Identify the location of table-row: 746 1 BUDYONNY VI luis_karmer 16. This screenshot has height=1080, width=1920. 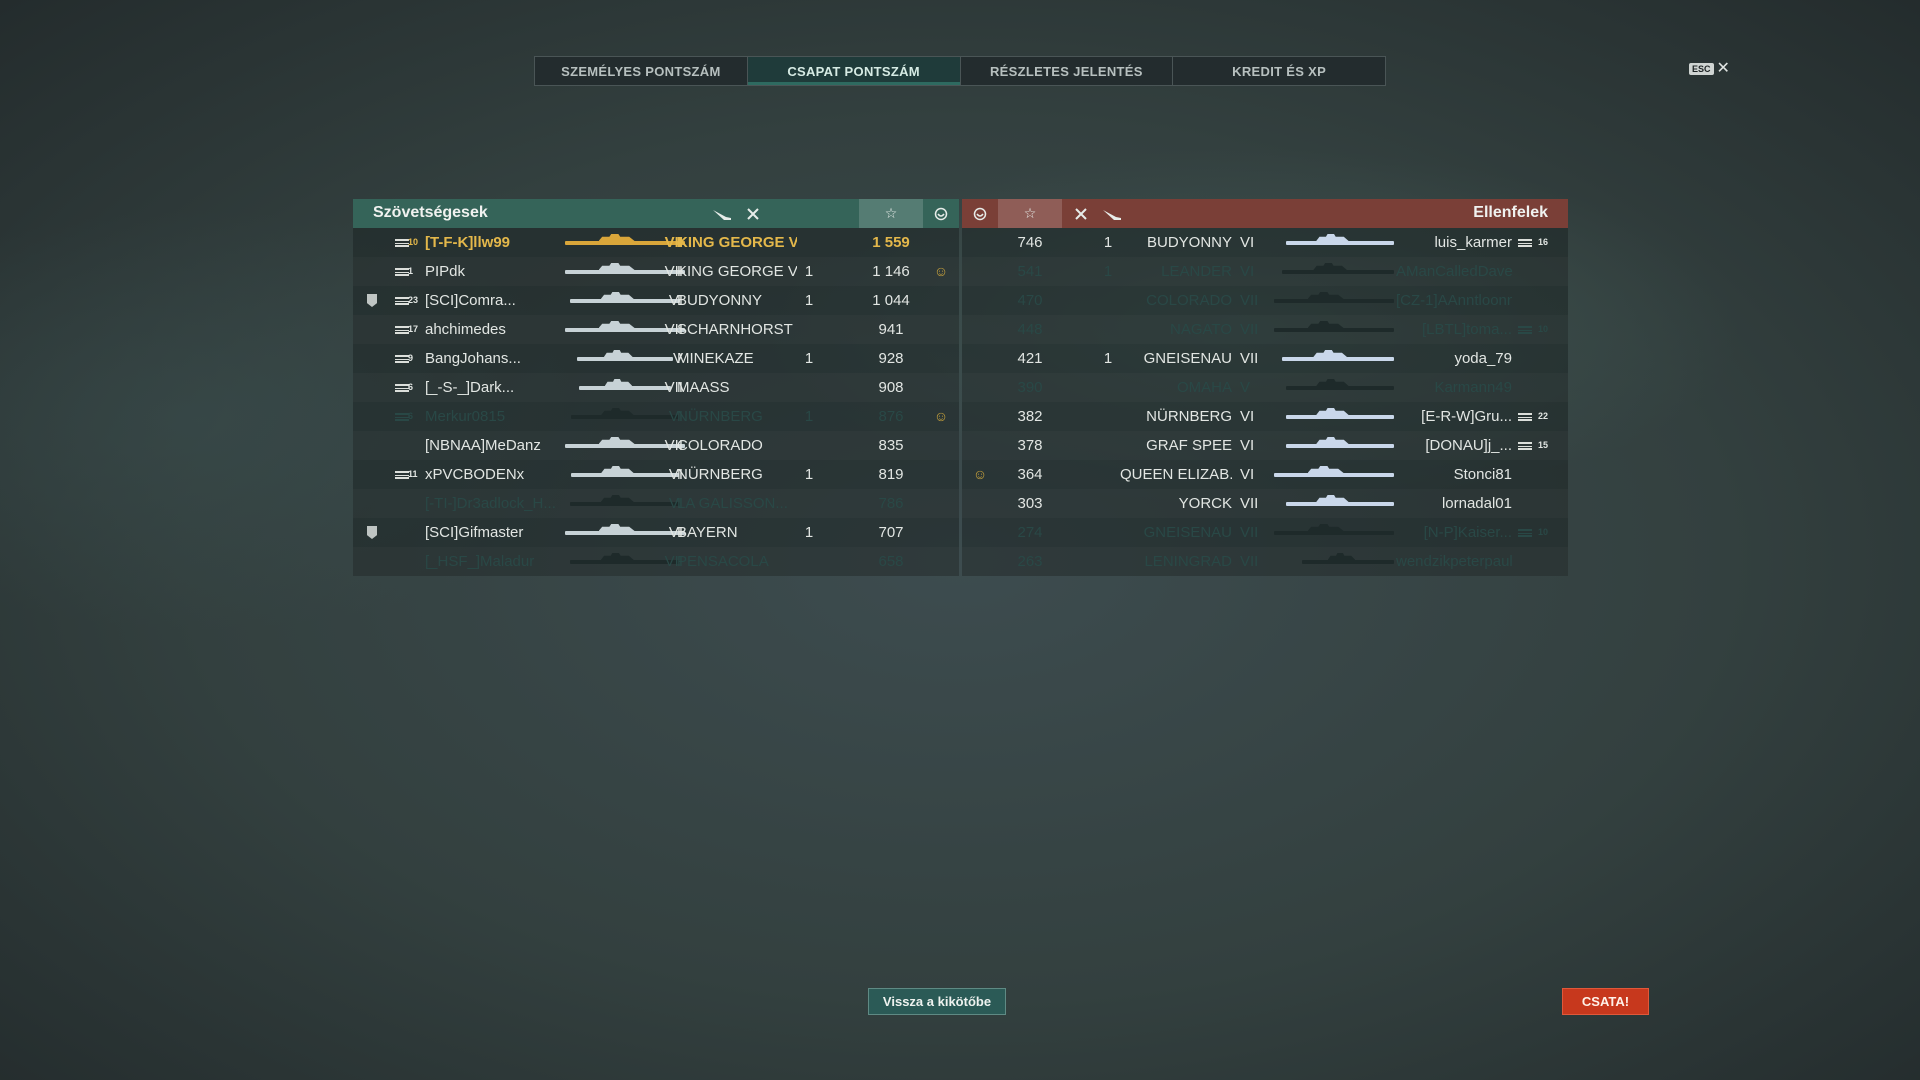
(1265, 242).